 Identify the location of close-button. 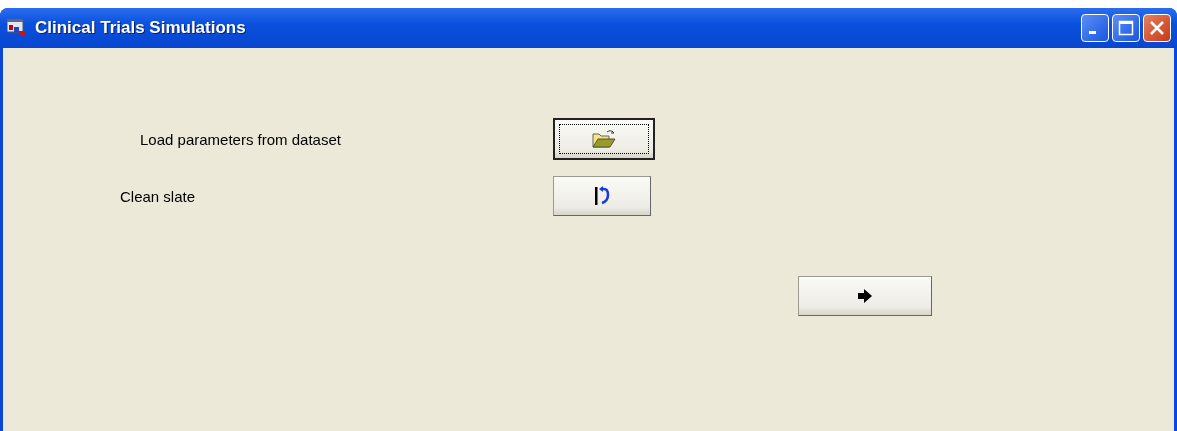
(1157, 28).